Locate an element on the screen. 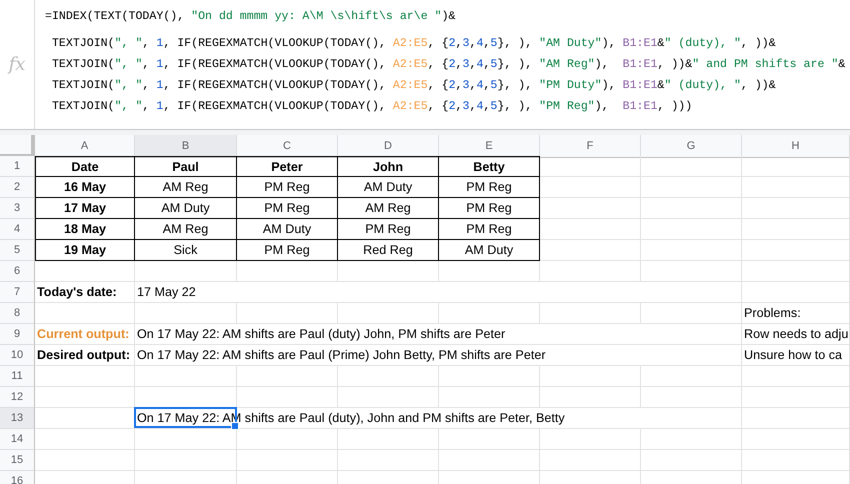  table-cell: Sick is located at coordinates (186, 250).